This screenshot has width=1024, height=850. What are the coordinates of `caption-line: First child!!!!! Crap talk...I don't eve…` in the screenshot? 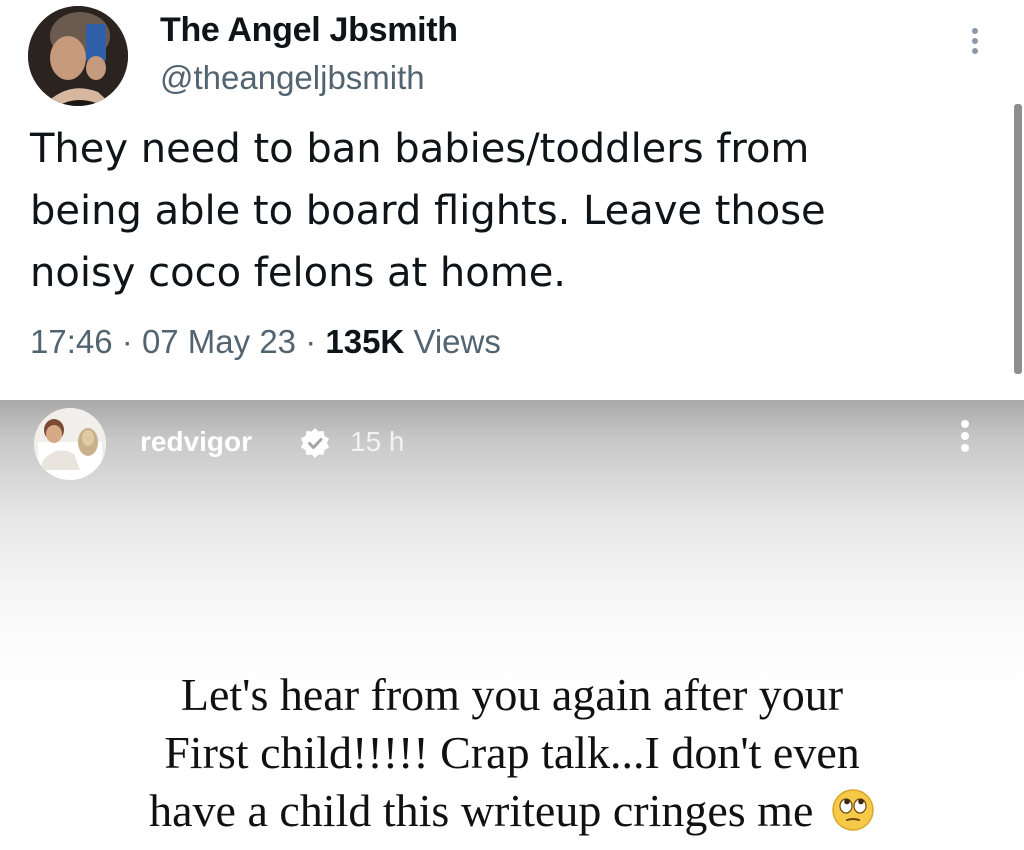 It's located at (512, 752).